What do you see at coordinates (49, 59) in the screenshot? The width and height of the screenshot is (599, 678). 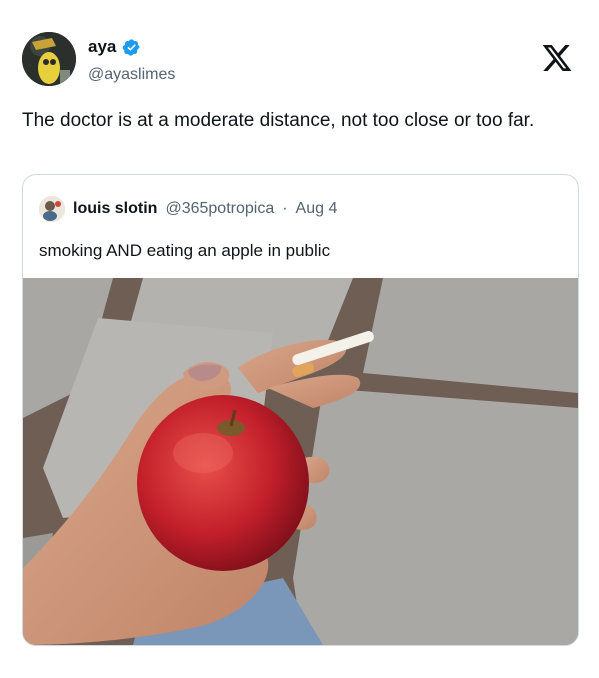 I see `author-avatar` at bounding box center [49, 59].